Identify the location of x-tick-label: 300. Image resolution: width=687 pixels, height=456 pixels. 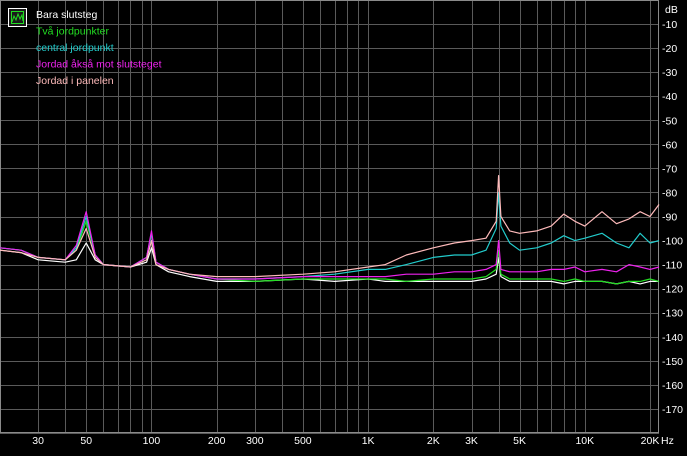
(255, 441).